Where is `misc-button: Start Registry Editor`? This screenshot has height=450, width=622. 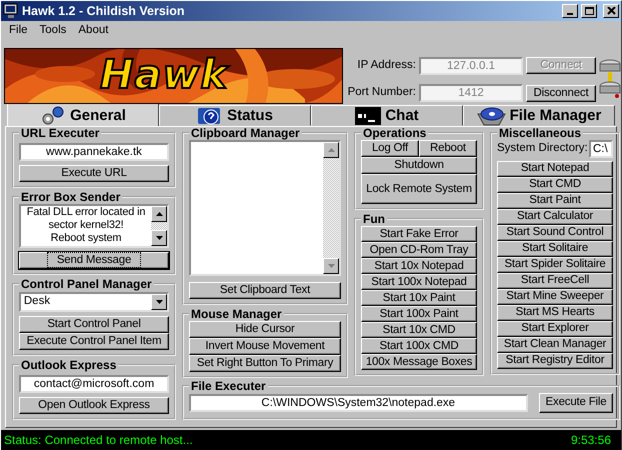 misc-button: Start Registry Editor is located at coordinates (555, 360).